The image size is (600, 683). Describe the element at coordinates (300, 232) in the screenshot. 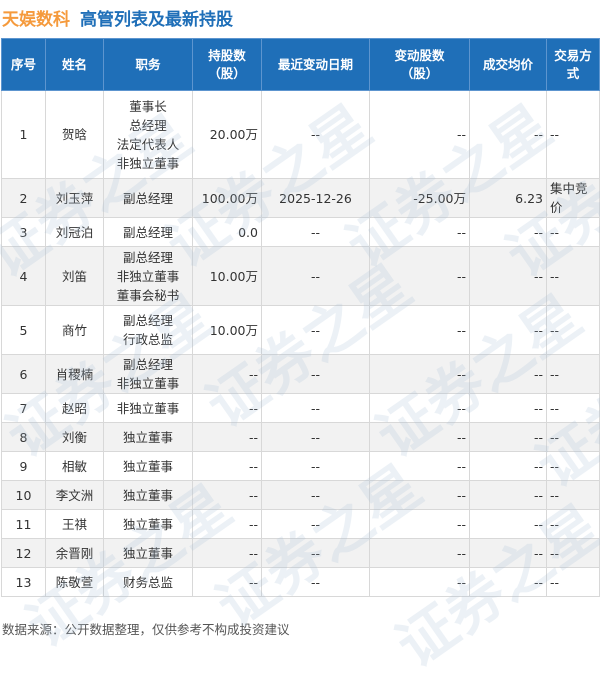

I see `table-row: 3 刘冠泊 副总经理 0.0 -- -- -- --` at that location.